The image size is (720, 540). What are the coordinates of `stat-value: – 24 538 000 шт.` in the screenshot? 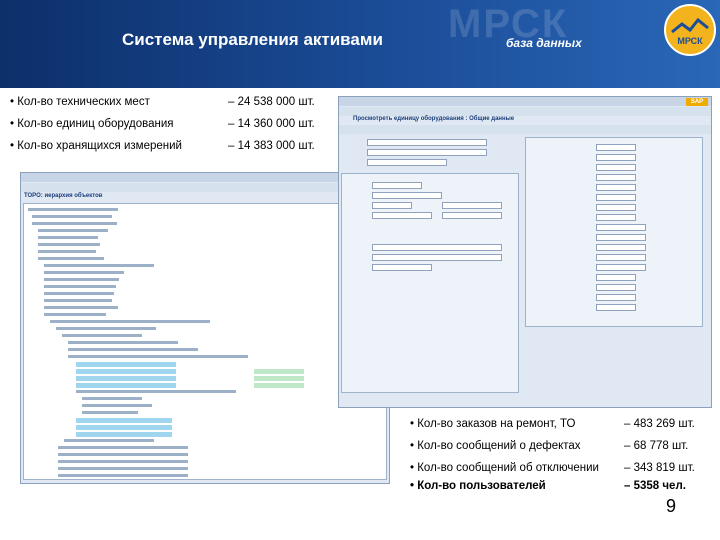 It's located at (271, 102).